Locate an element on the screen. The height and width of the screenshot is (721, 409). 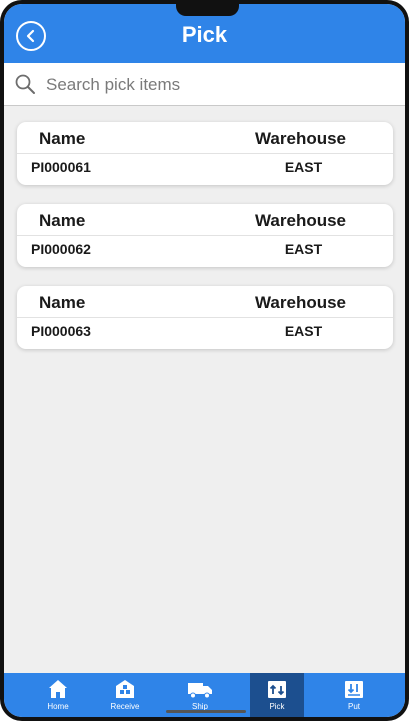
tab-put: Put is located at coordinates (354, 695).